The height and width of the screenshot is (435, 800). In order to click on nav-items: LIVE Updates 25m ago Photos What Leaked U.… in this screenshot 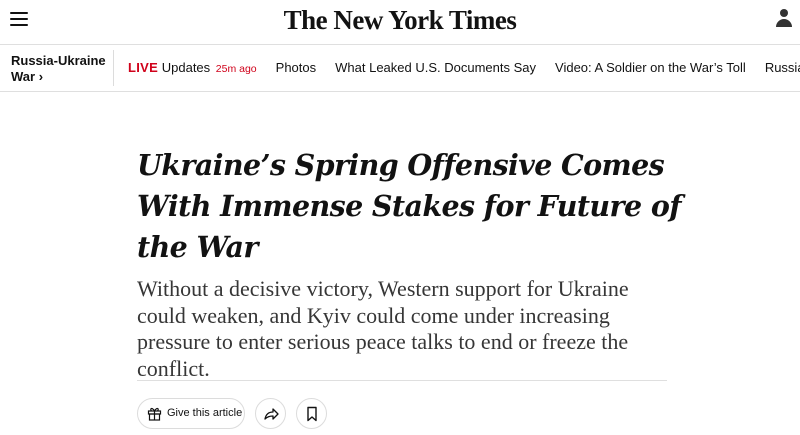, I will do `click(464, 67)`.